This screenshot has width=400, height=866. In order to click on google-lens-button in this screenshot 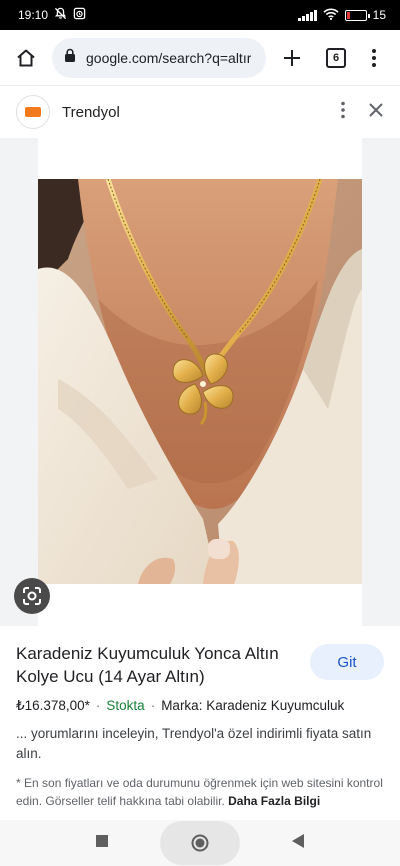, I will do `click(32, 596)`.